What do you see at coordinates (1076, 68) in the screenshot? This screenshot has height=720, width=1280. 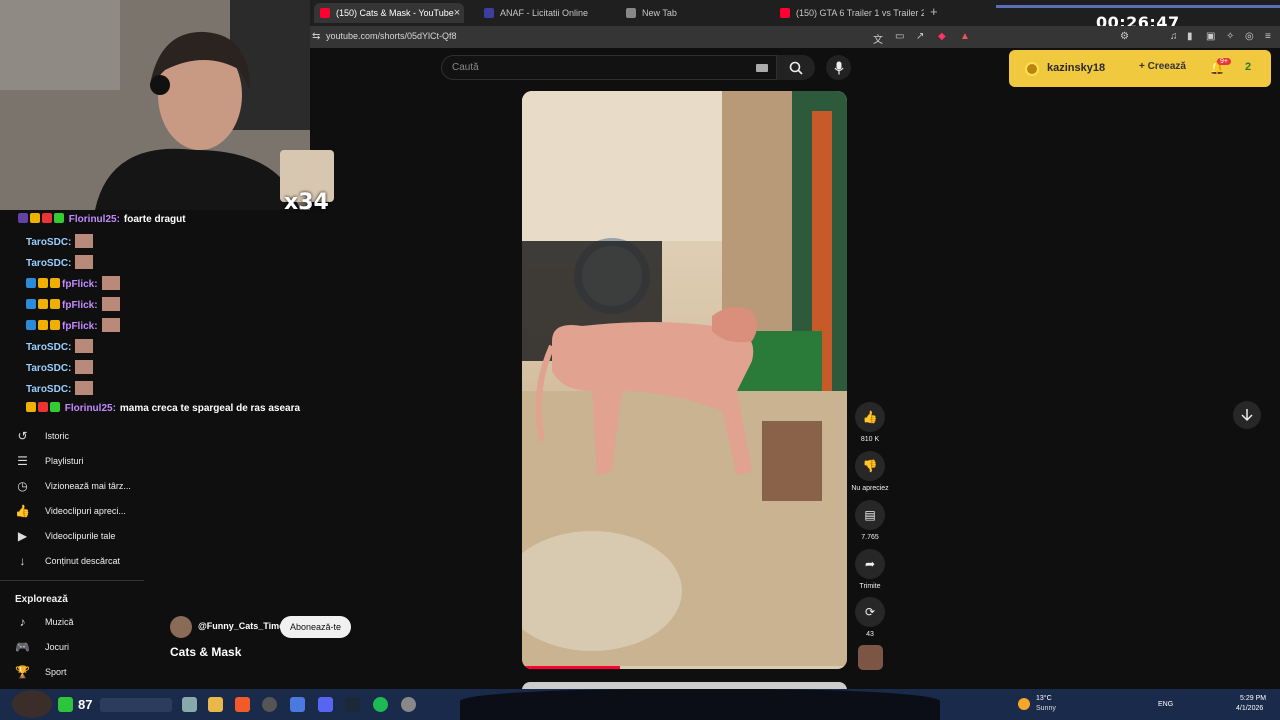 I see `username: kazinsky18` at bounding box center [1076, 68].